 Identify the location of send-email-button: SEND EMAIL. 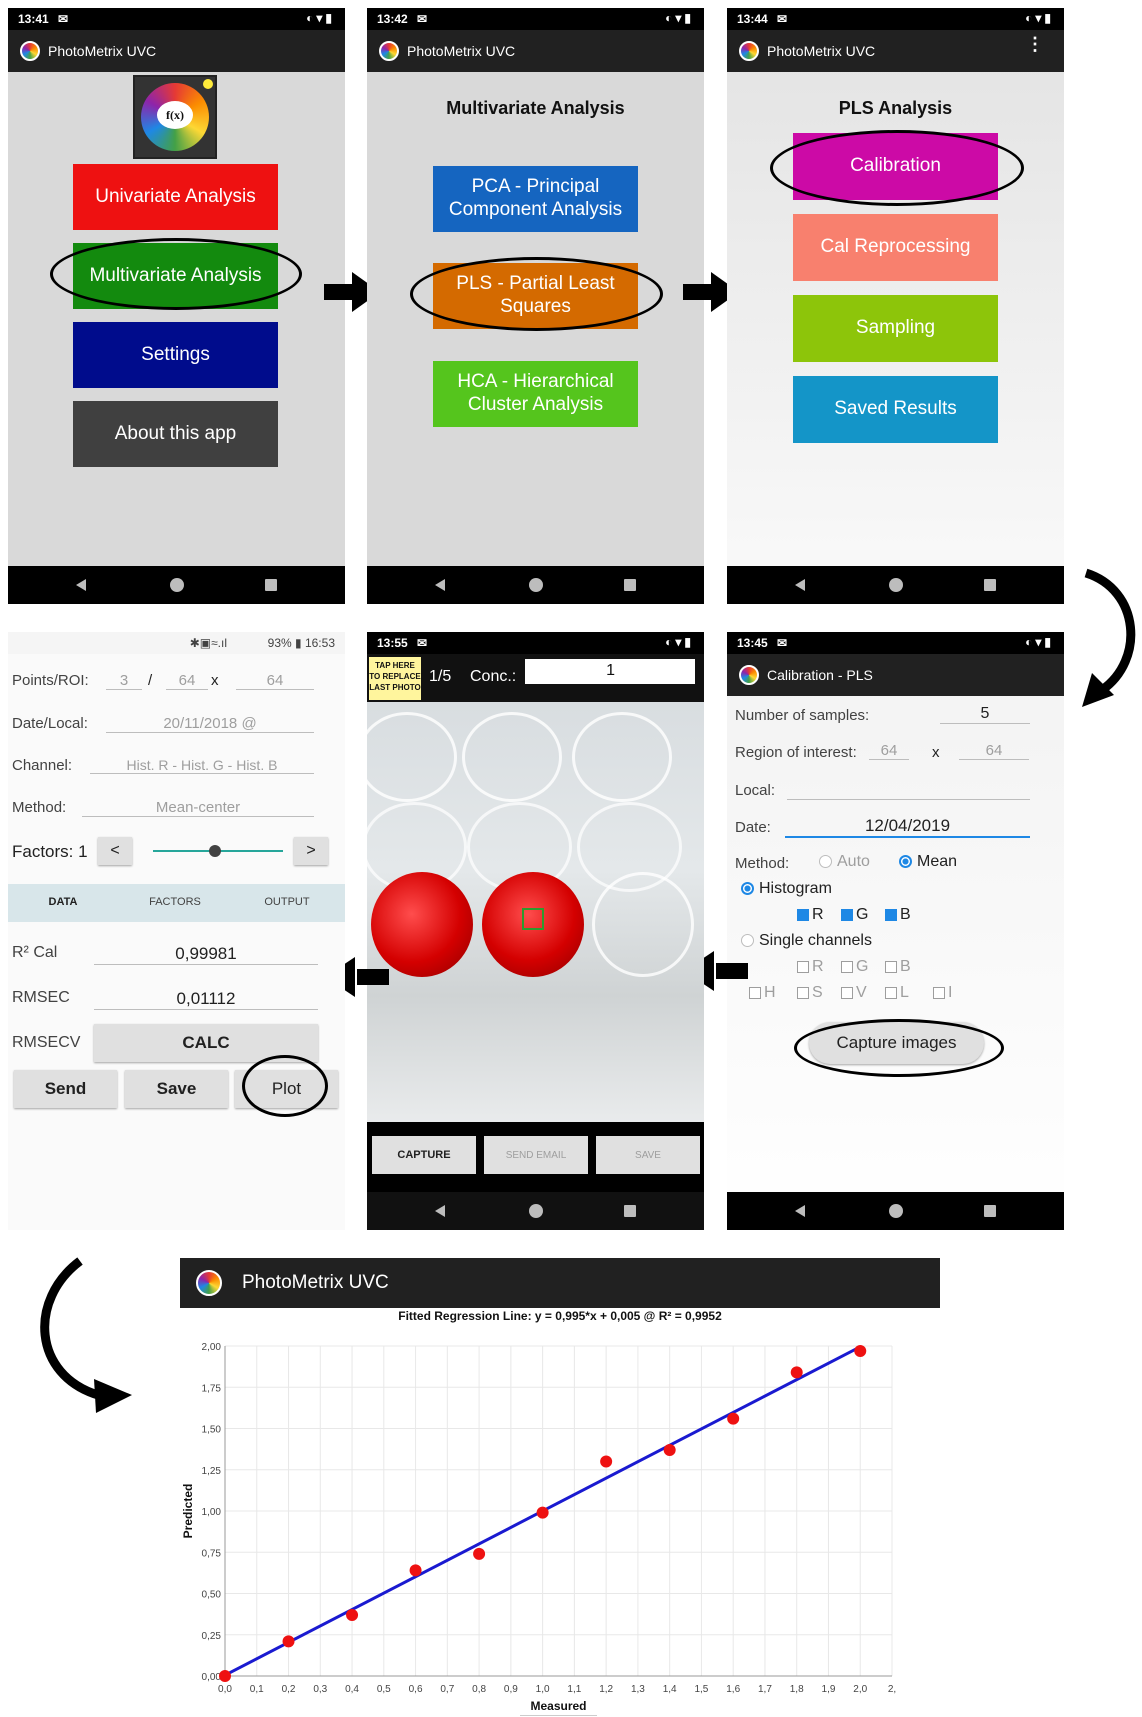
(536, 1155).